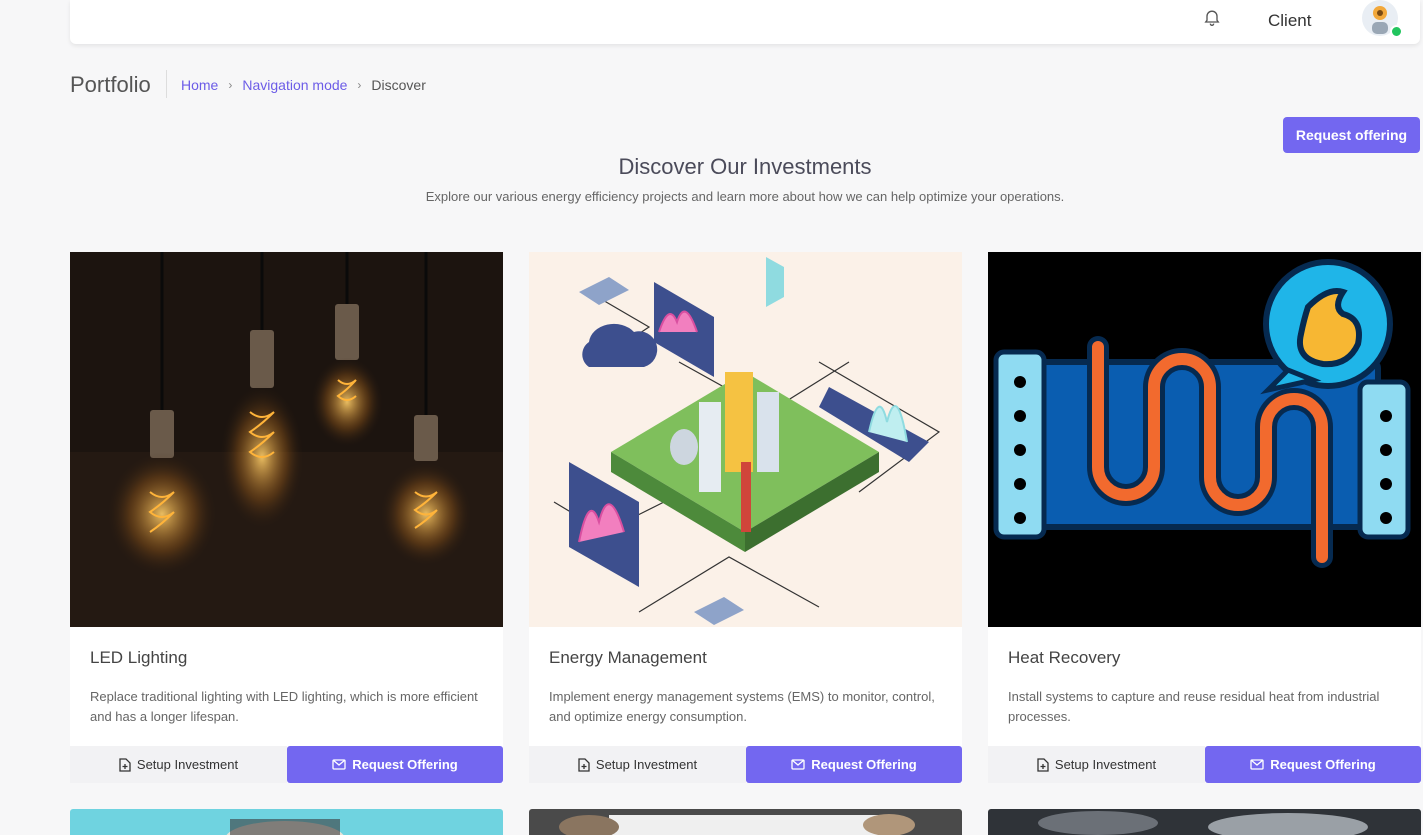  What do you see at coordinates (1064, 657) in the screenshot?
I see `card-title: Heat Recovery` at bounding box center [1064, 657].